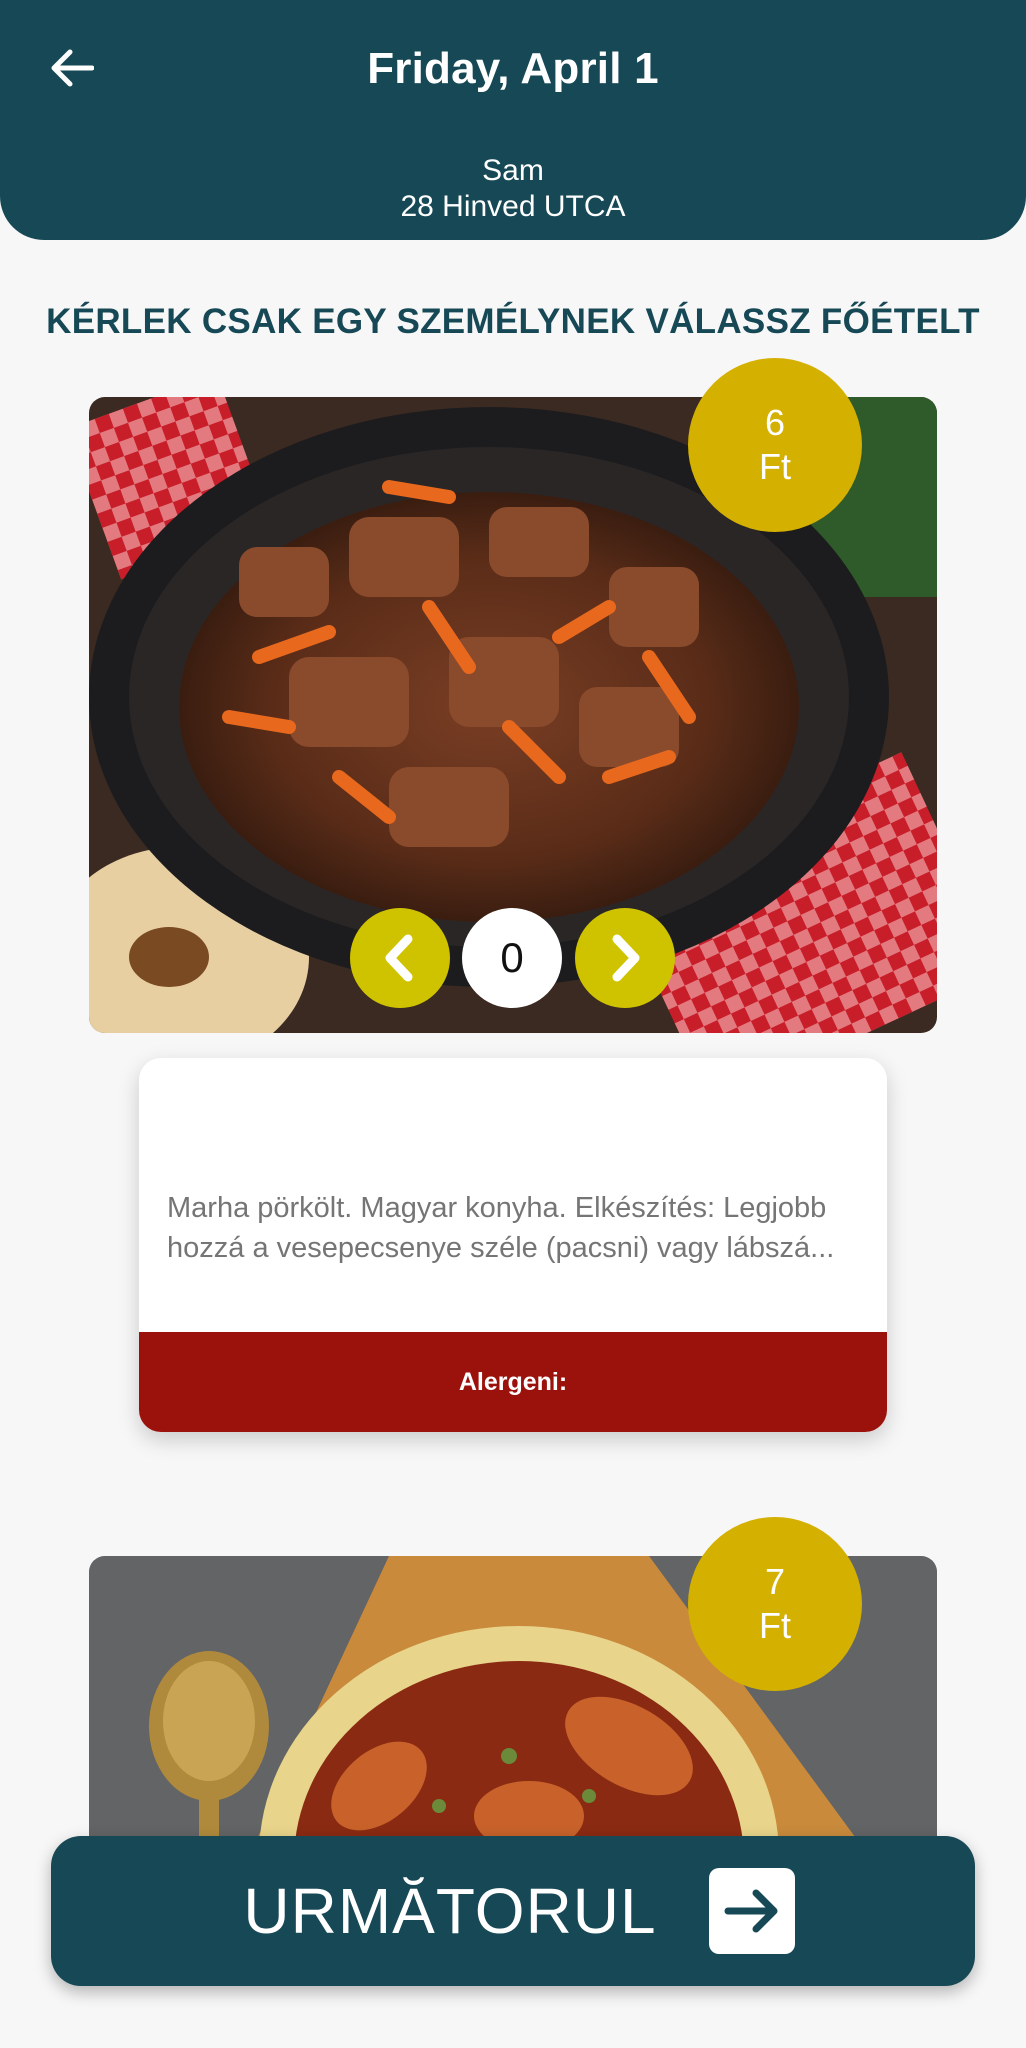 This screenshot has height=2048, width=1026. Describe the element at coordinates (775, 1604) in the screenshot. I see `price-badge: 7 Ft` at that location.